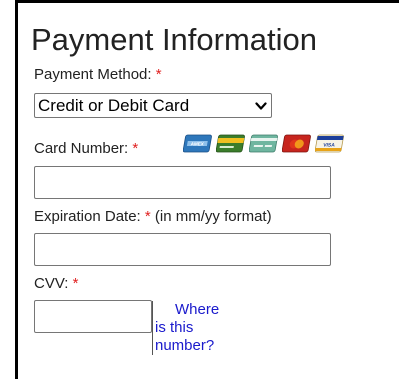 Image resolution: width=399 pixels, height=379 pixels. Describe the element at coordinates (230, 143) in the screenshot. I see `discover-card-icon` at that location.